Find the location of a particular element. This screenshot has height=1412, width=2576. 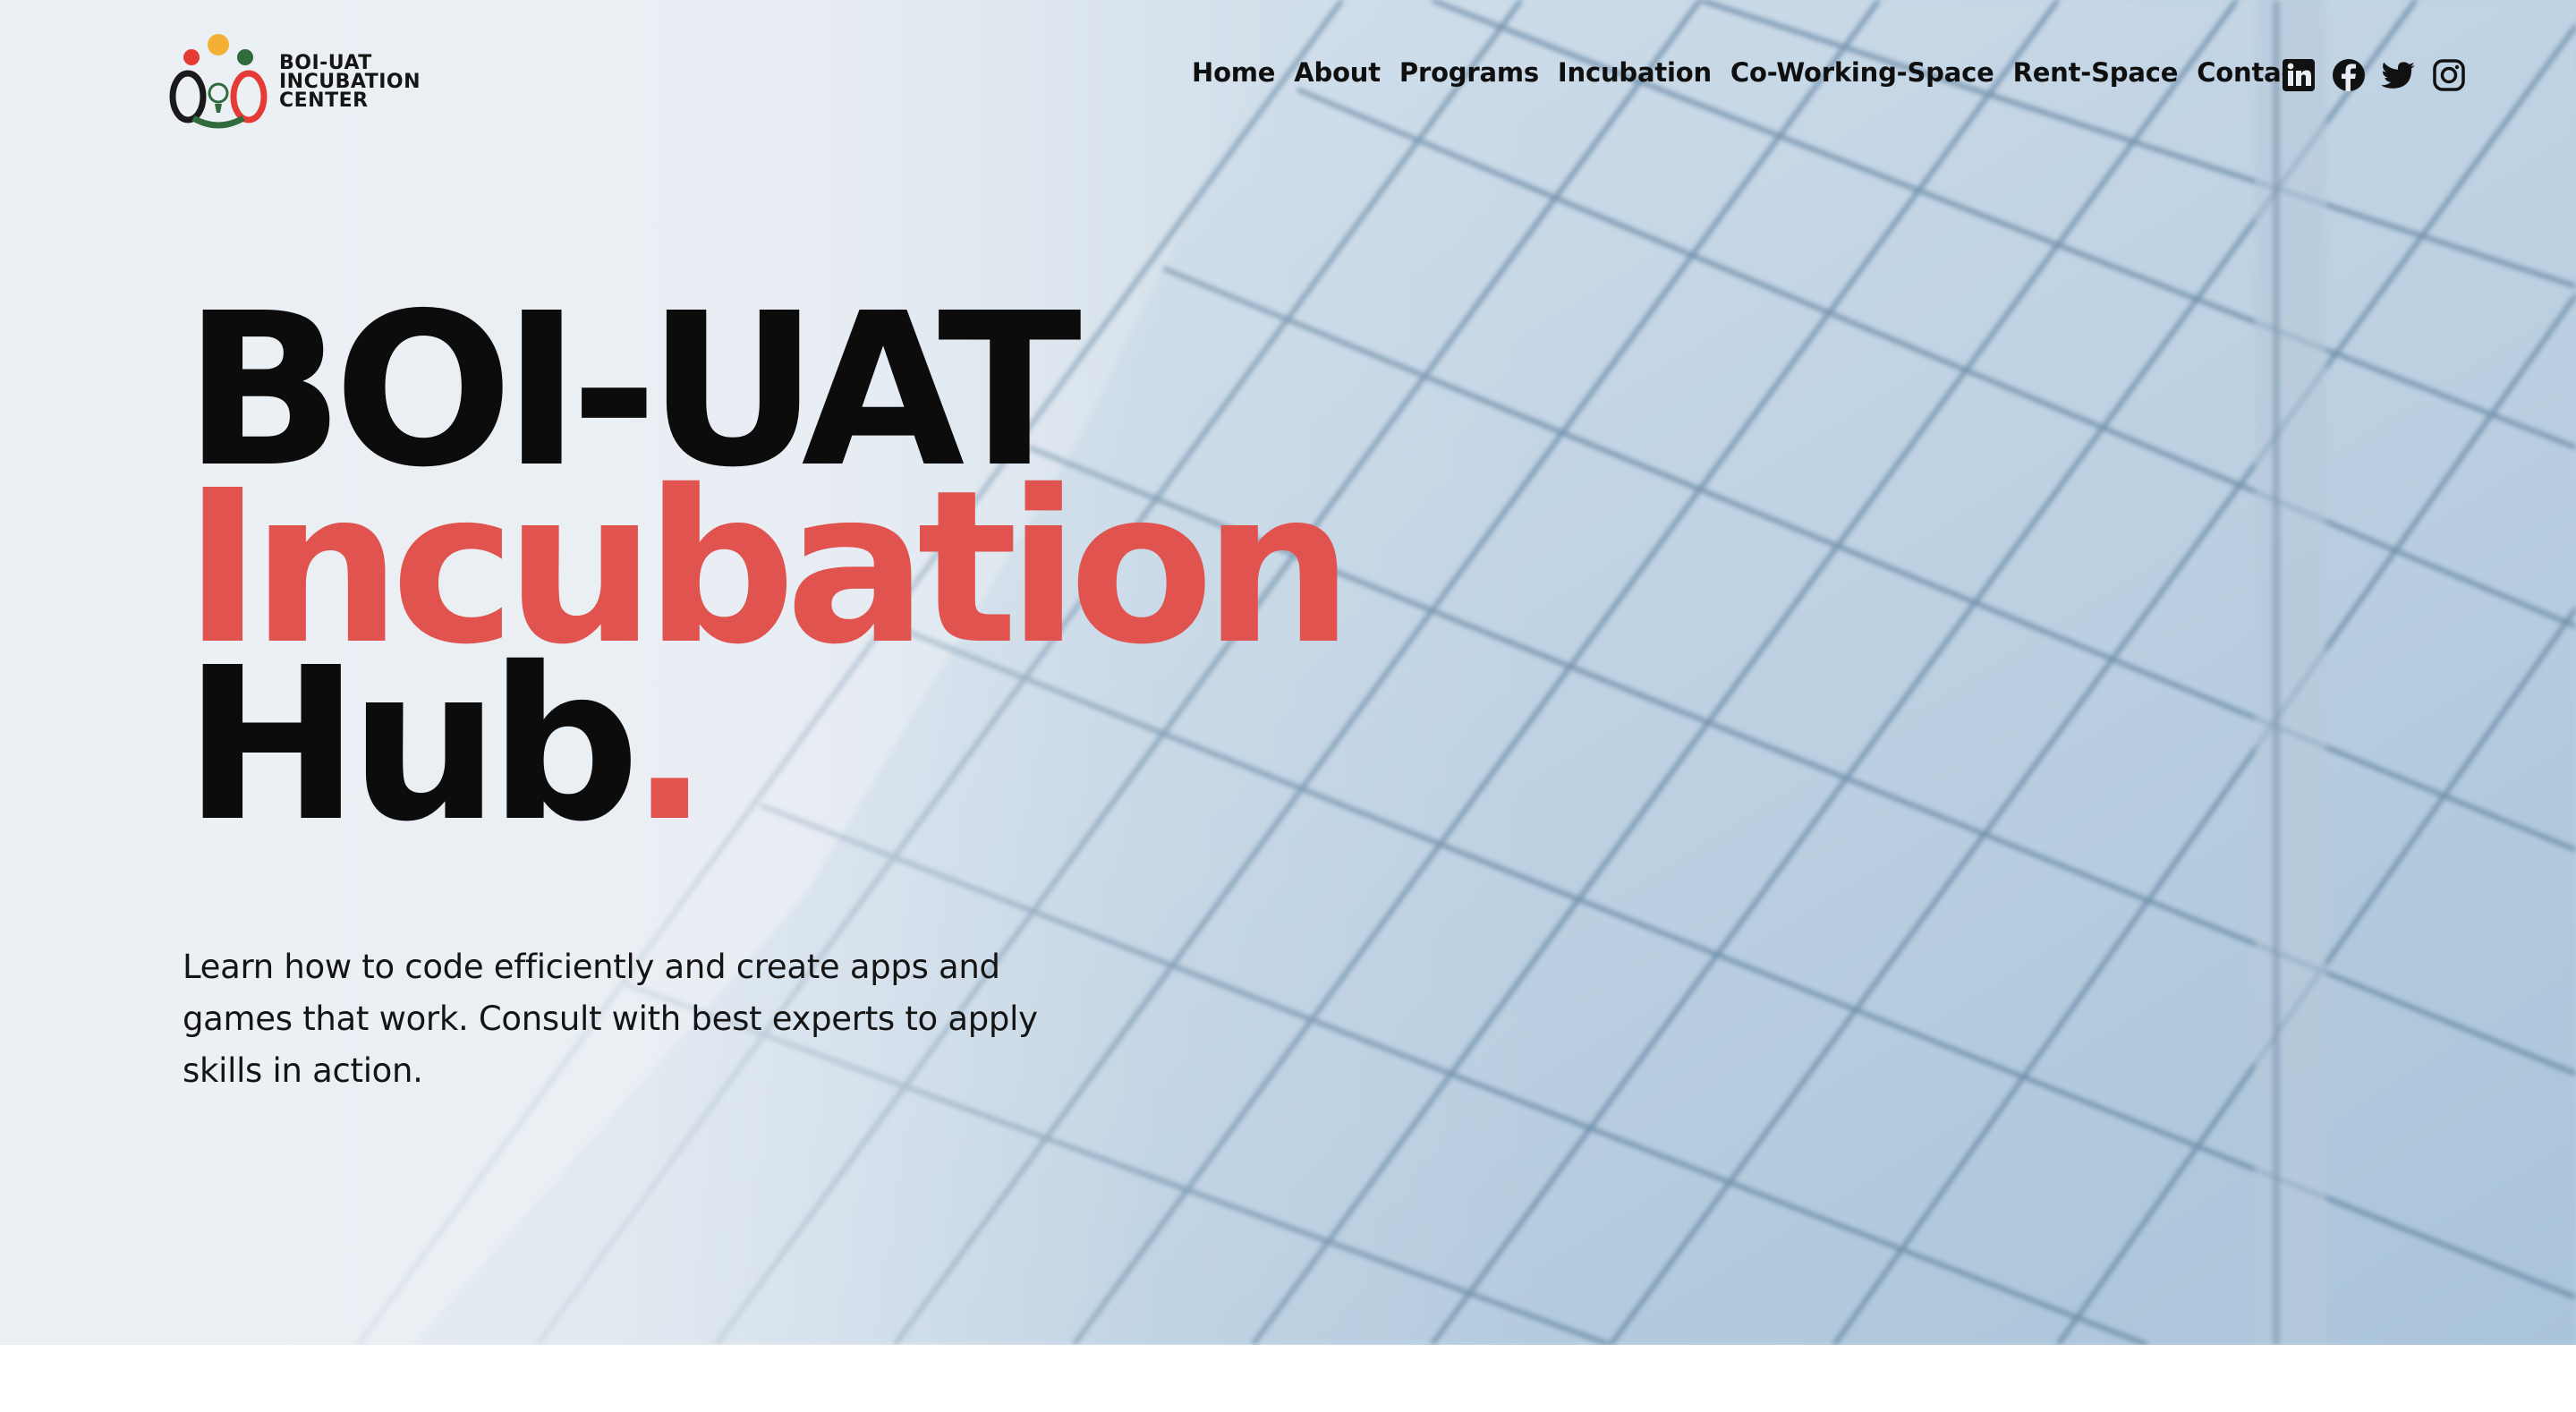

site-logo: BOI-UAT INCUBATION CENTER is located at coordinates (293, 81).